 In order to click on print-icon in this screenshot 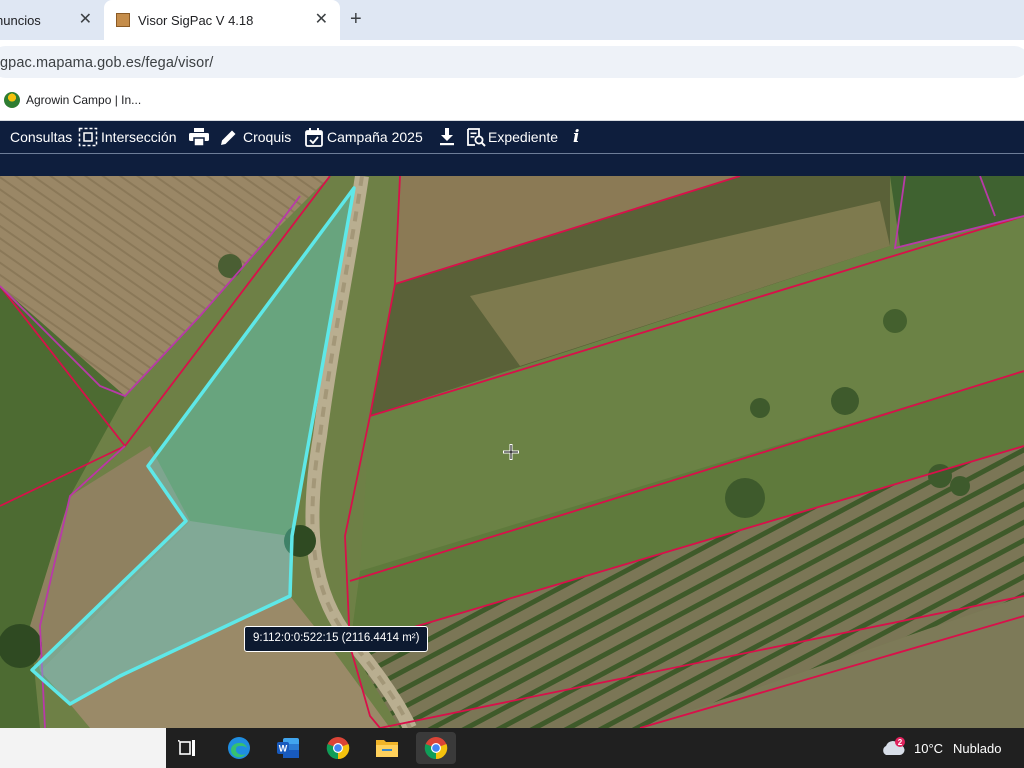, I will do `click(199, 137)`.